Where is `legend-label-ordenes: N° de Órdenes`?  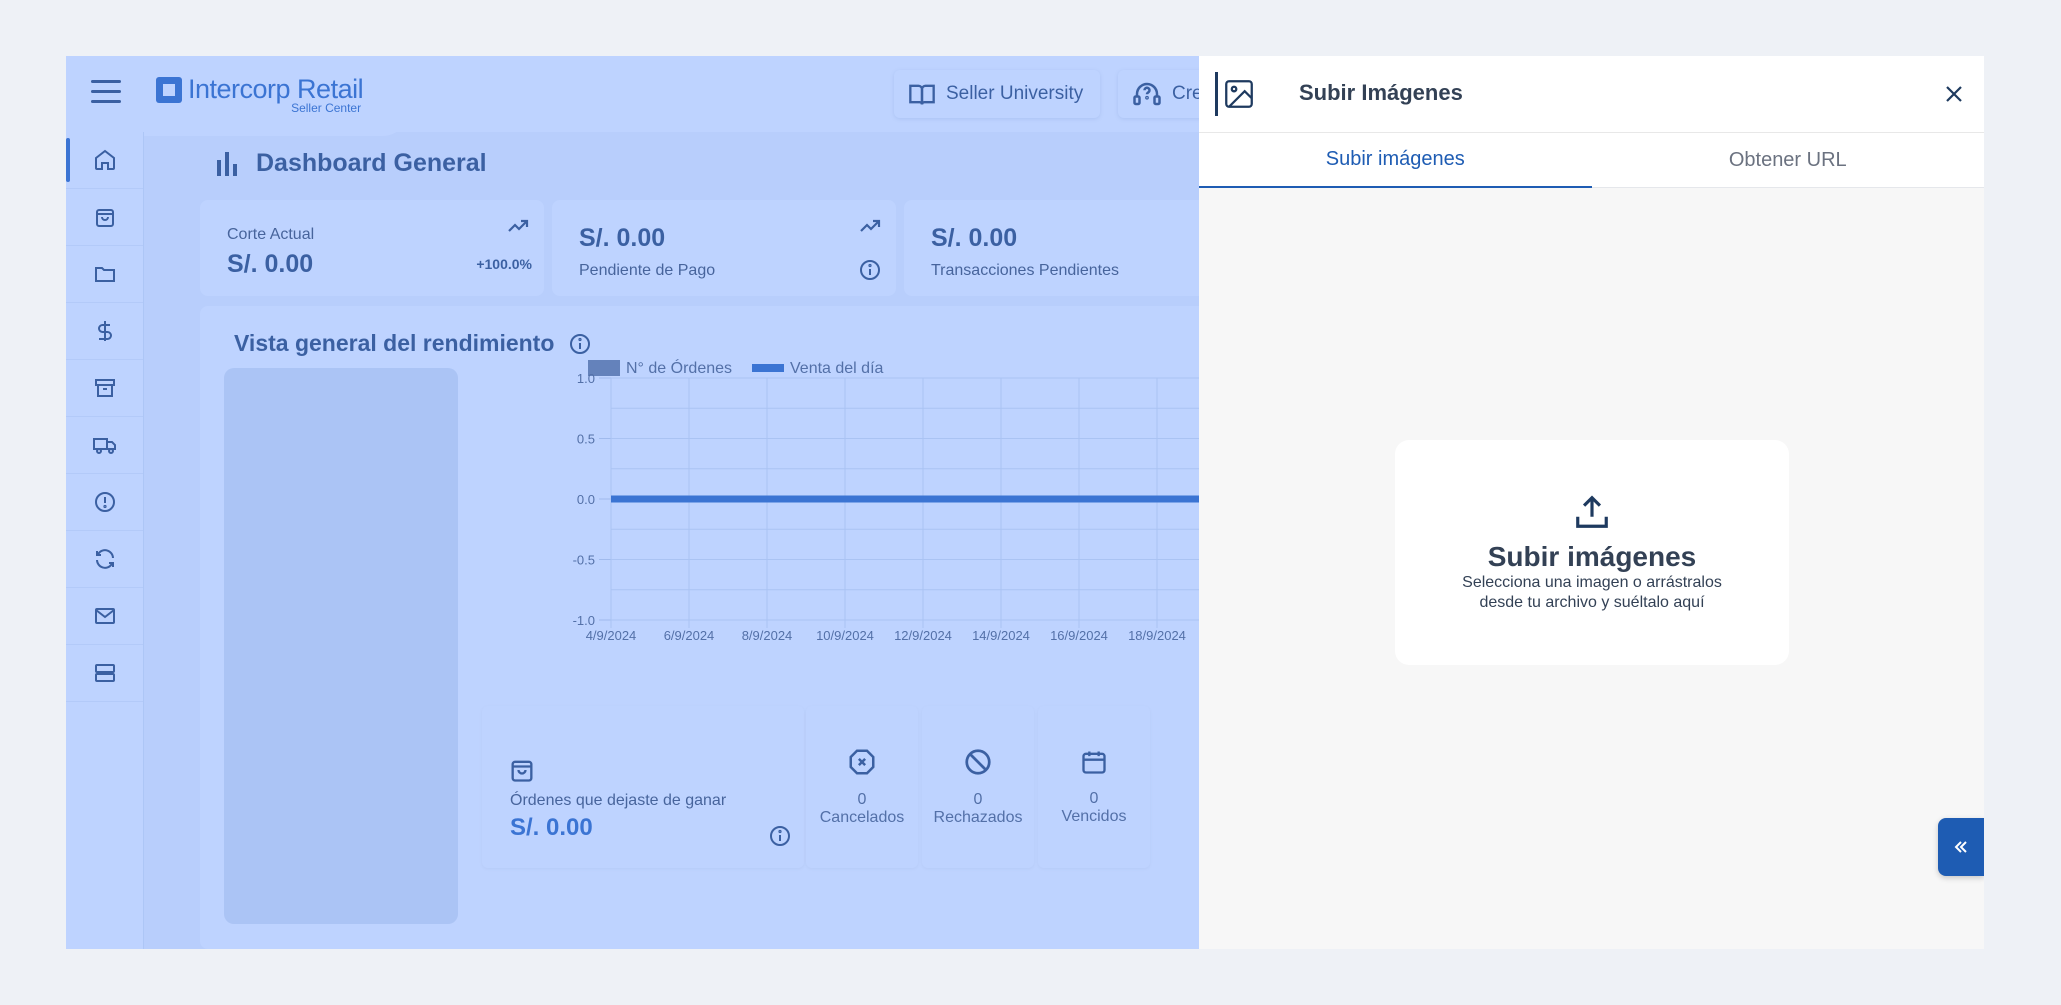
legend-label-ordenes: N° de Órdenes is located at coordinates (679, 367).